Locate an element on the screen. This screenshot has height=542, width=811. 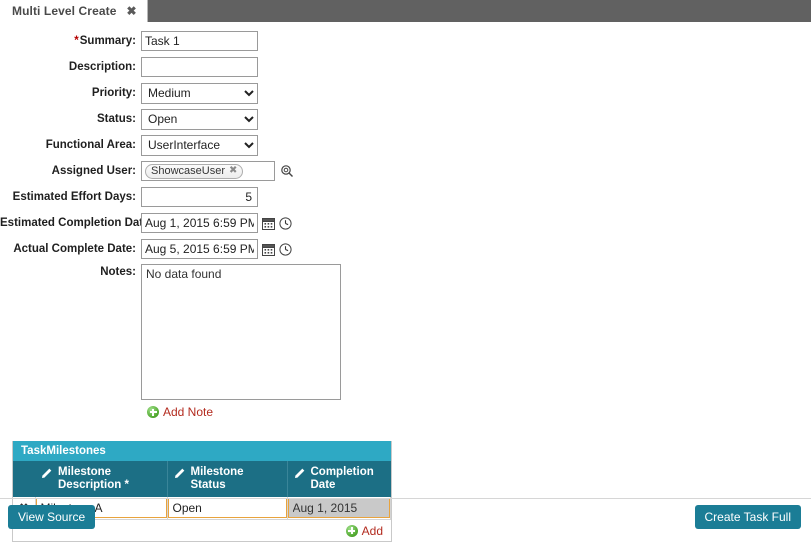
create-task-full-button: Create Task Full is located at coordinates (747, 517).